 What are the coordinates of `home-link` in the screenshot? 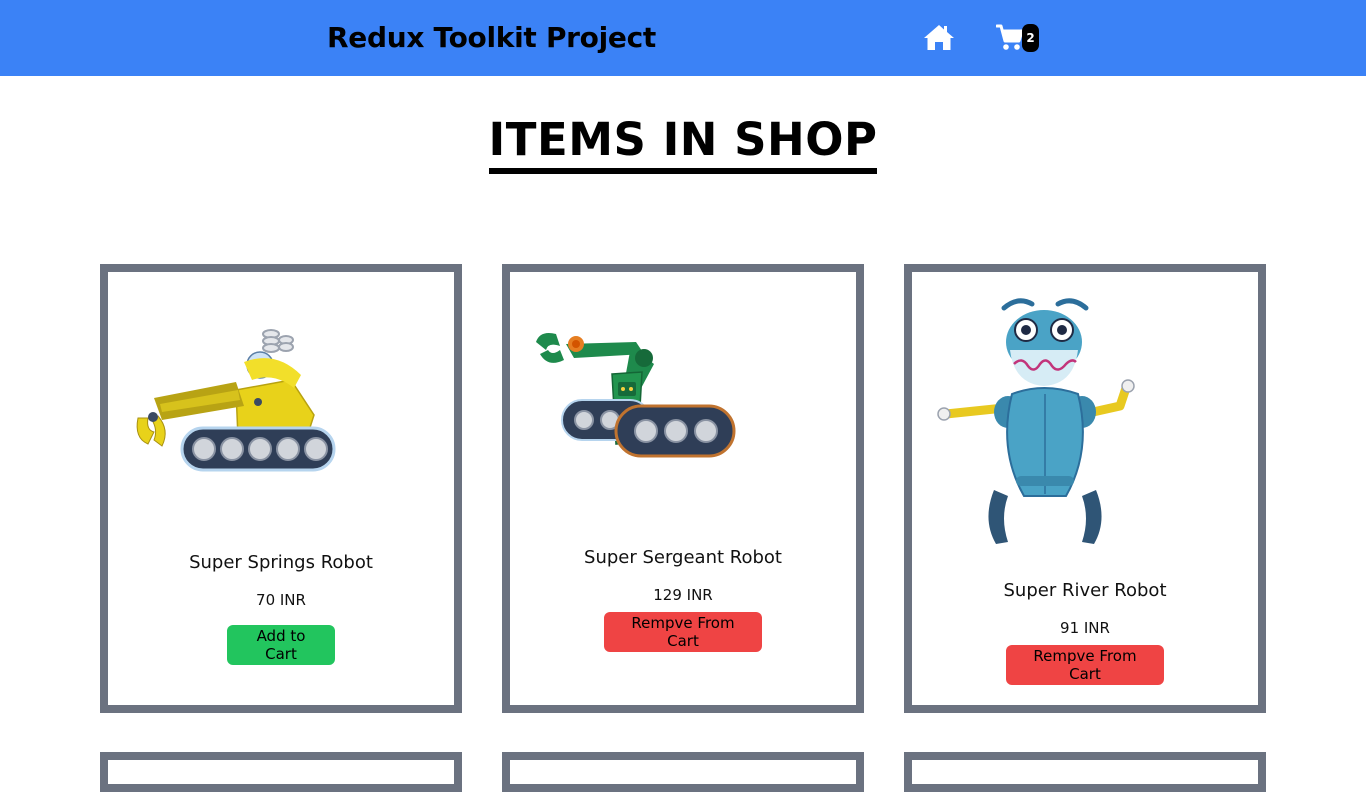 It's located at (939, 37).